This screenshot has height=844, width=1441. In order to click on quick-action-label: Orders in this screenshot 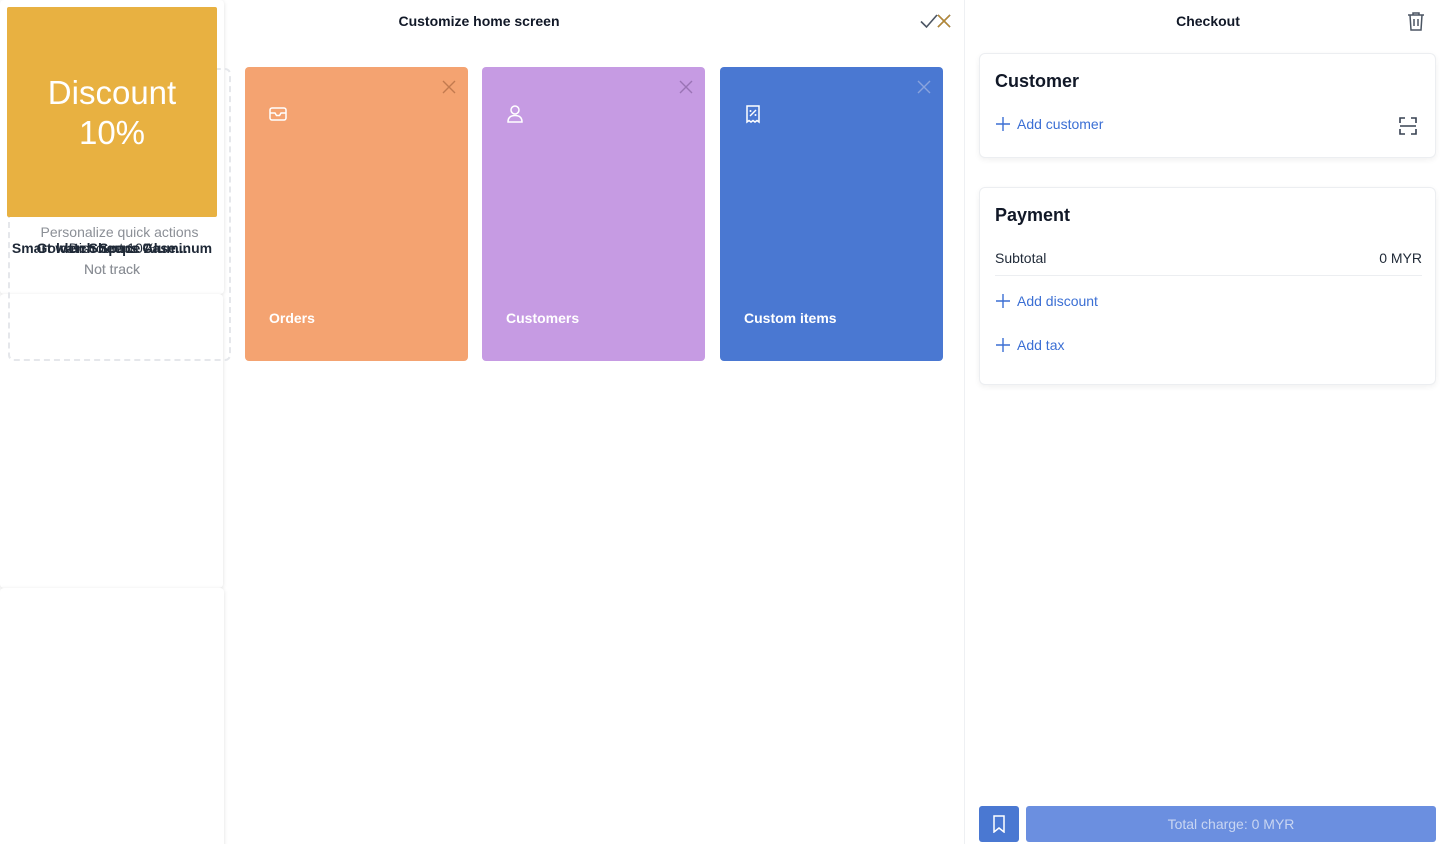, I will do `click(292, 318)`.